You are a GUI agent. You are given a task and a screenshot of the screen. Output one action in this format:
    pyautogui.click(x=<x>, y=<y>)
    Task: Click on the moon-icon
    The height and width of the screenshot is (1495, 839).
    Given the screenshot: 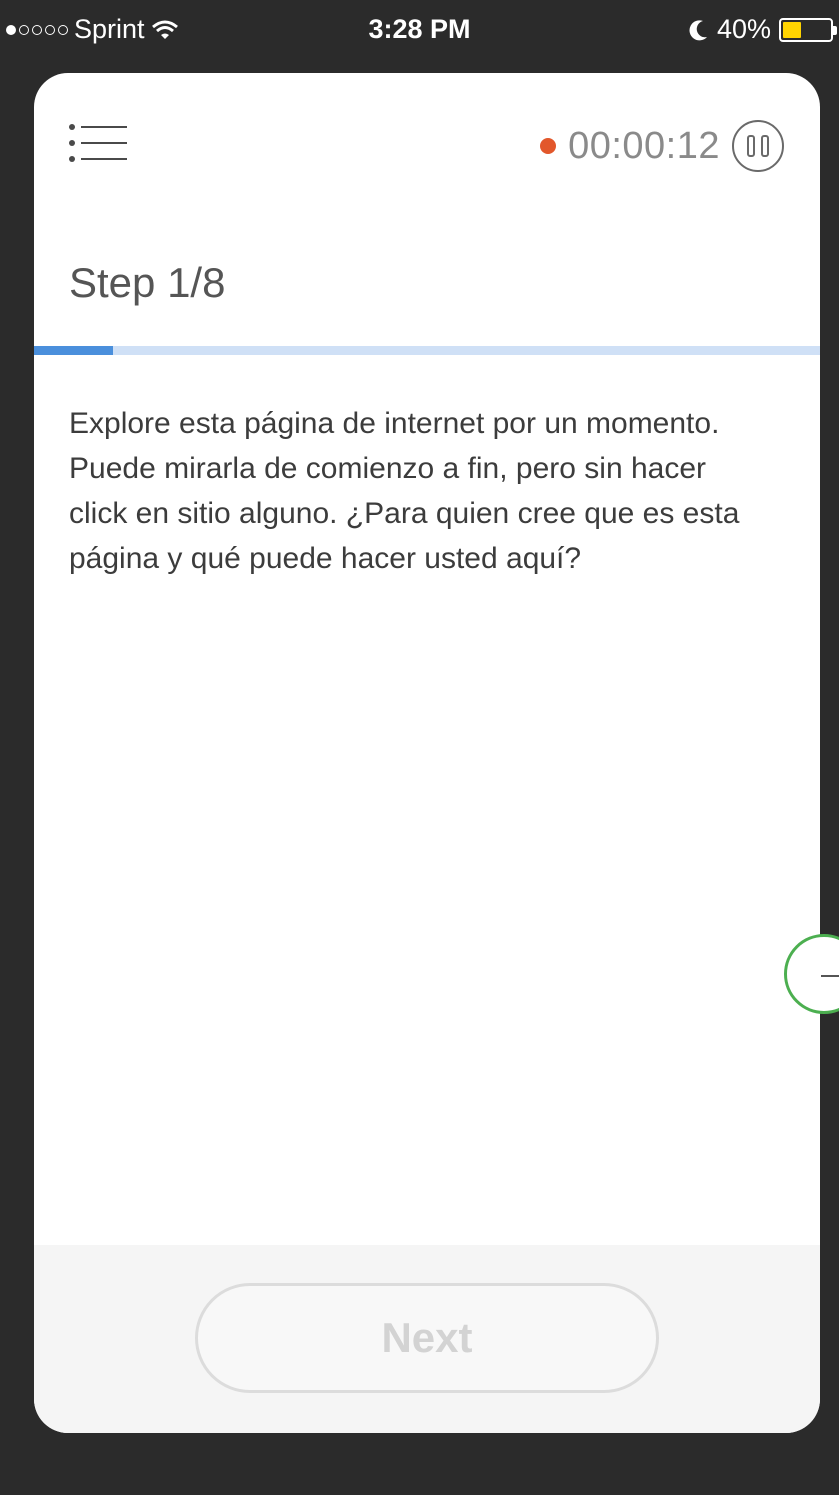 What is the action you would take?
    pyautogui.click(x=698, y=29)
    